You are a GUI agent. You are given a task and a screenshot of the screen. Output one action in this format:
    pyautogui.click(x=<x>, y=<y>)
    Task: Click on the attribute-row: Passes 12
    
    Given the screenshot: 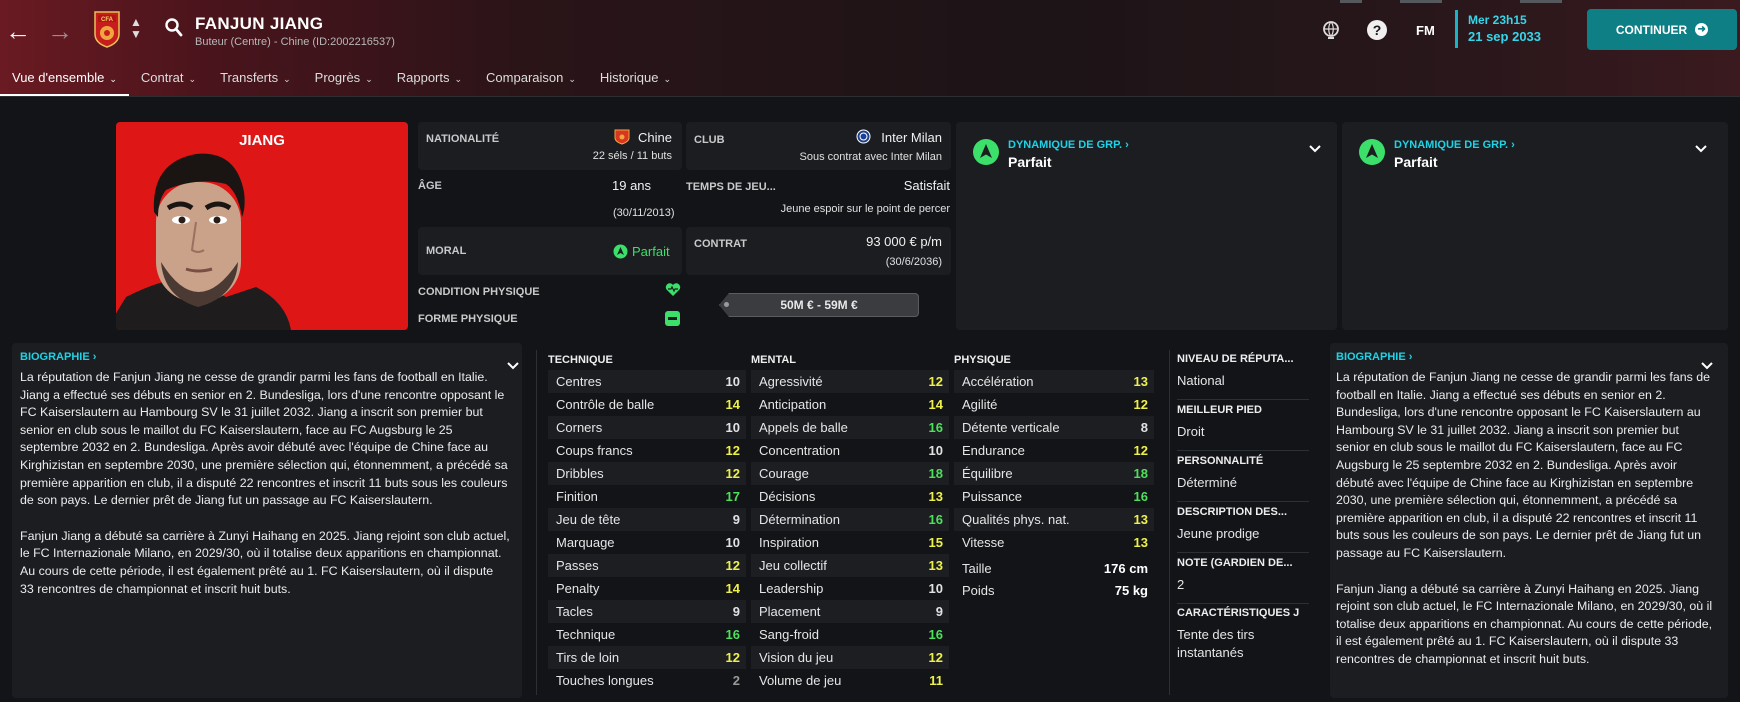 What is the action you would take?
    pyautogui.click(x=647, y=565)
    